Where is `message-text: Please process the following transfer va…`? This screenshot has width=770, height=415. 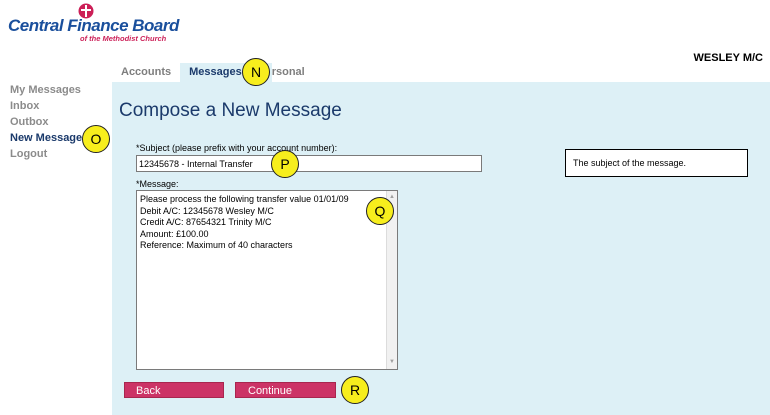
message-text: Please process the following transfer va… is located at coordinates (244, 222).